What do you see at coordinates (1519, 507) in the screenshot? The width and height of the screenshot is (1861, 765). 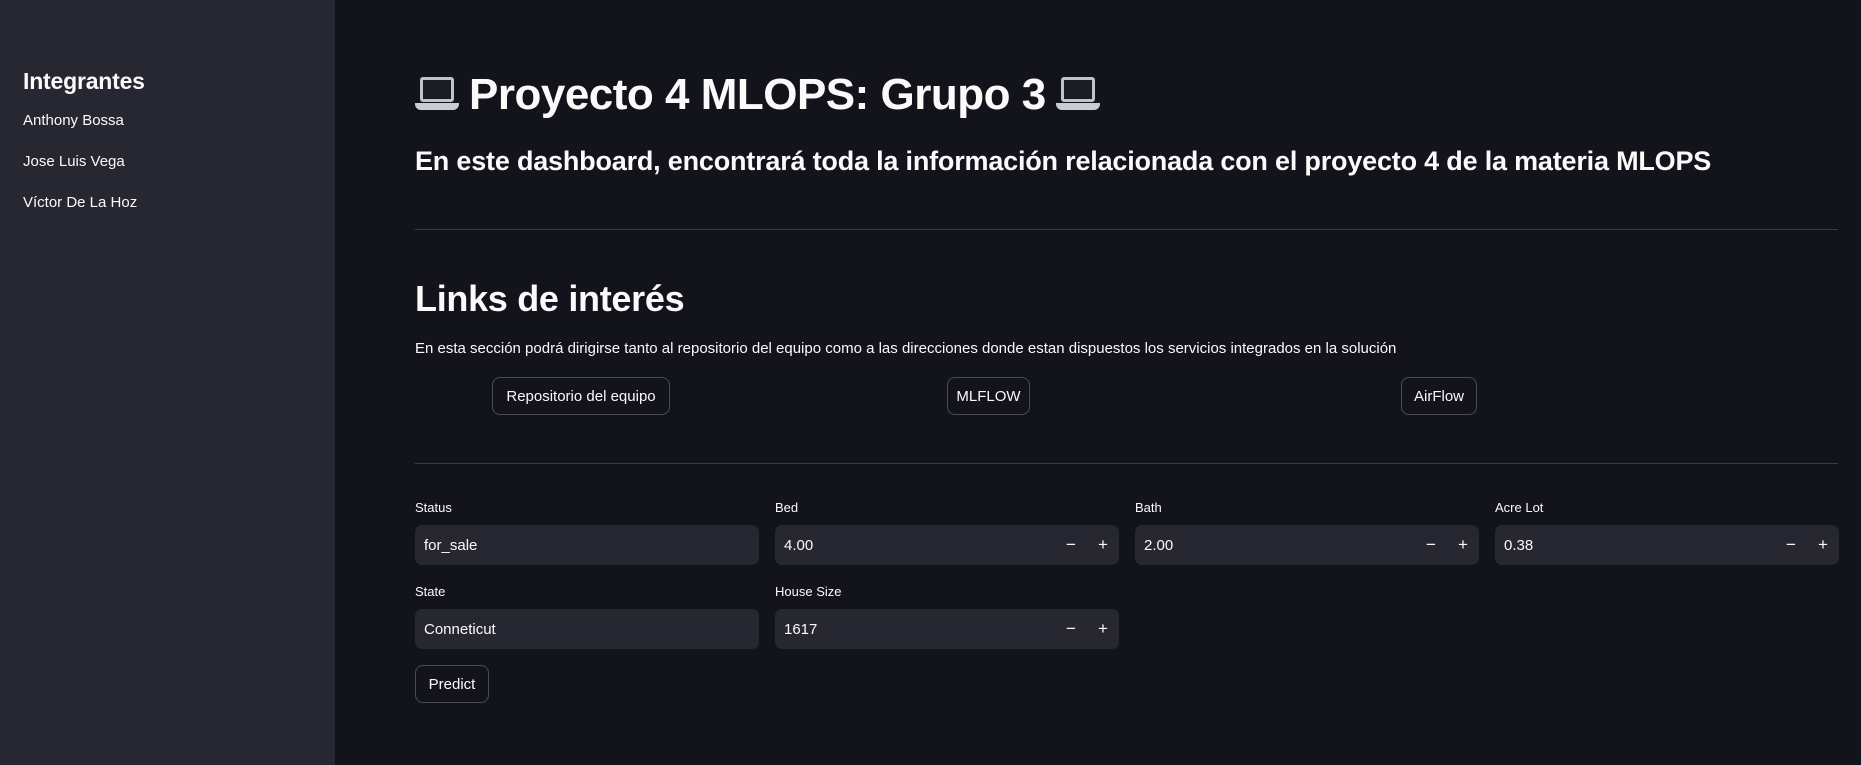 I see `acre-lot-label: Acre Lot` at bounding box center [1519, 507].